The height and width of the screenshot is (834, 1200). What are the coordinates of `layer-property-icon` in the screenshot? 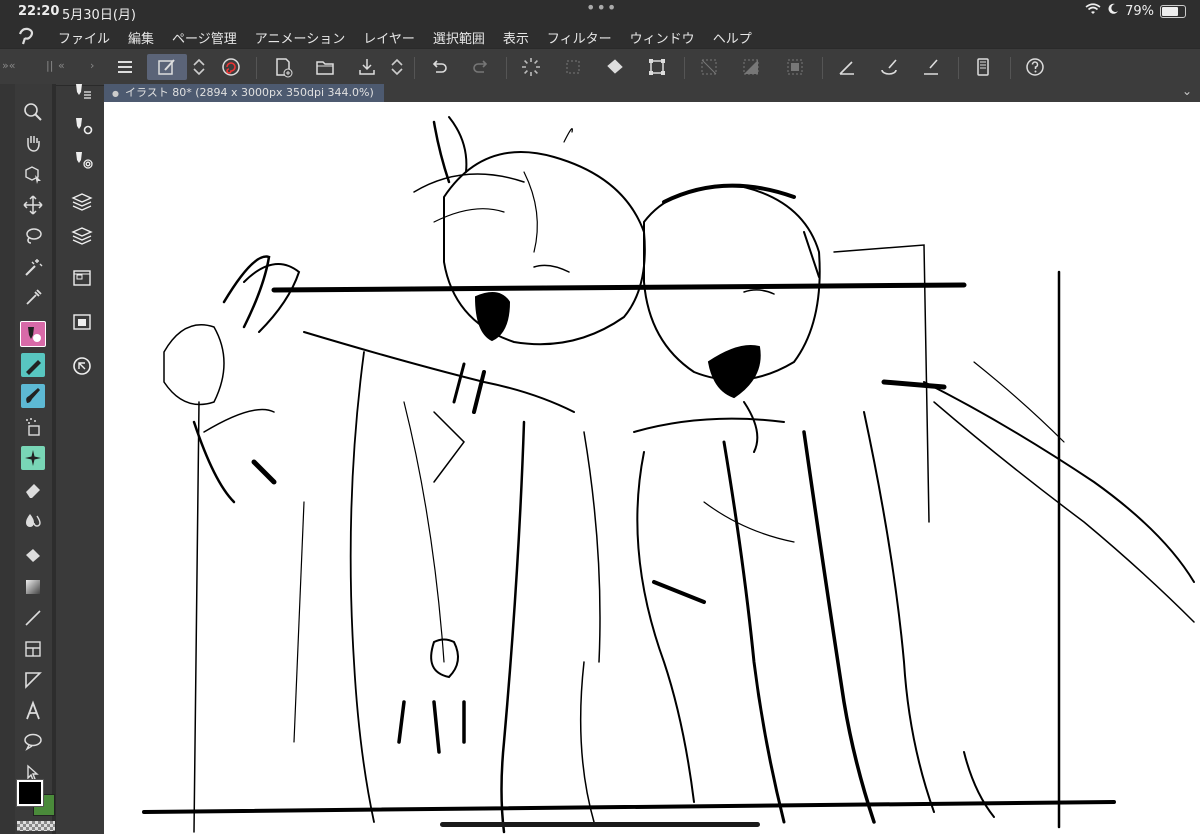 It's located at (82, 202).